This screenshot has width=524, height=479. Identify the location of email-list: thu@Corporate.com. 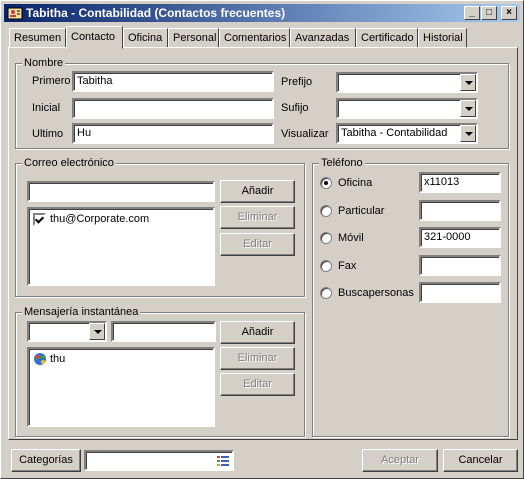
(121, 246).